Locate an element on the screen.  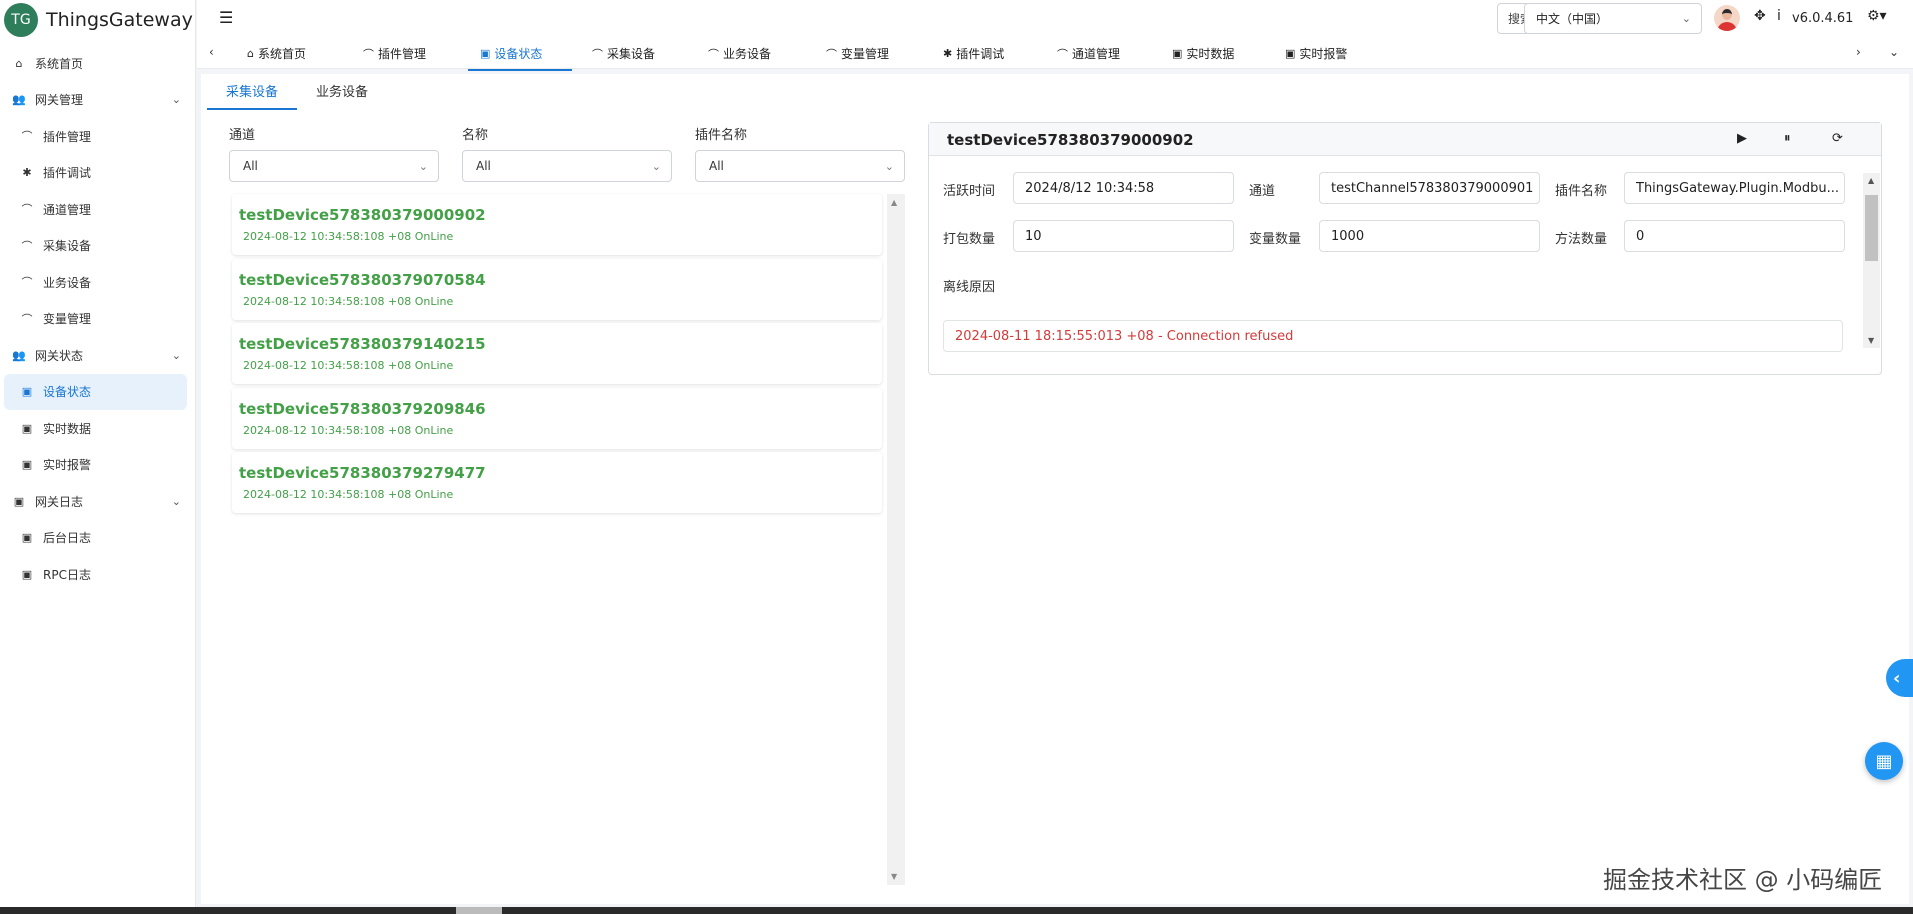
tab-label: 插件调试 is located at coordinates (980, 54).